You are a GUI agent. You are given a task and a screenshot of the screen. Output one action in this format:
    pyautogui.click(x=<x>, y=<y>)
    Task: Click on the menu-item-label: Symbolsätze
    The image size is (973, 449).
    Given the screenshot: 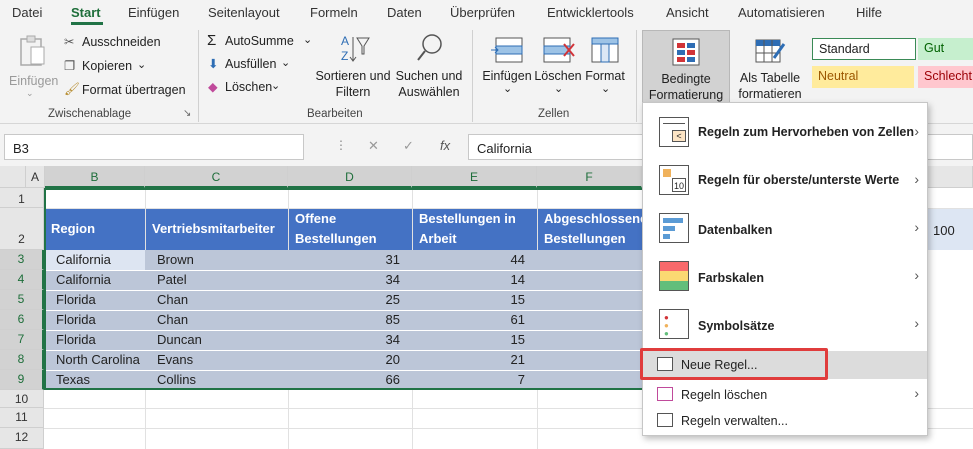 What is the action you would take?
    pyautogui.click(x=736, y=326)
    